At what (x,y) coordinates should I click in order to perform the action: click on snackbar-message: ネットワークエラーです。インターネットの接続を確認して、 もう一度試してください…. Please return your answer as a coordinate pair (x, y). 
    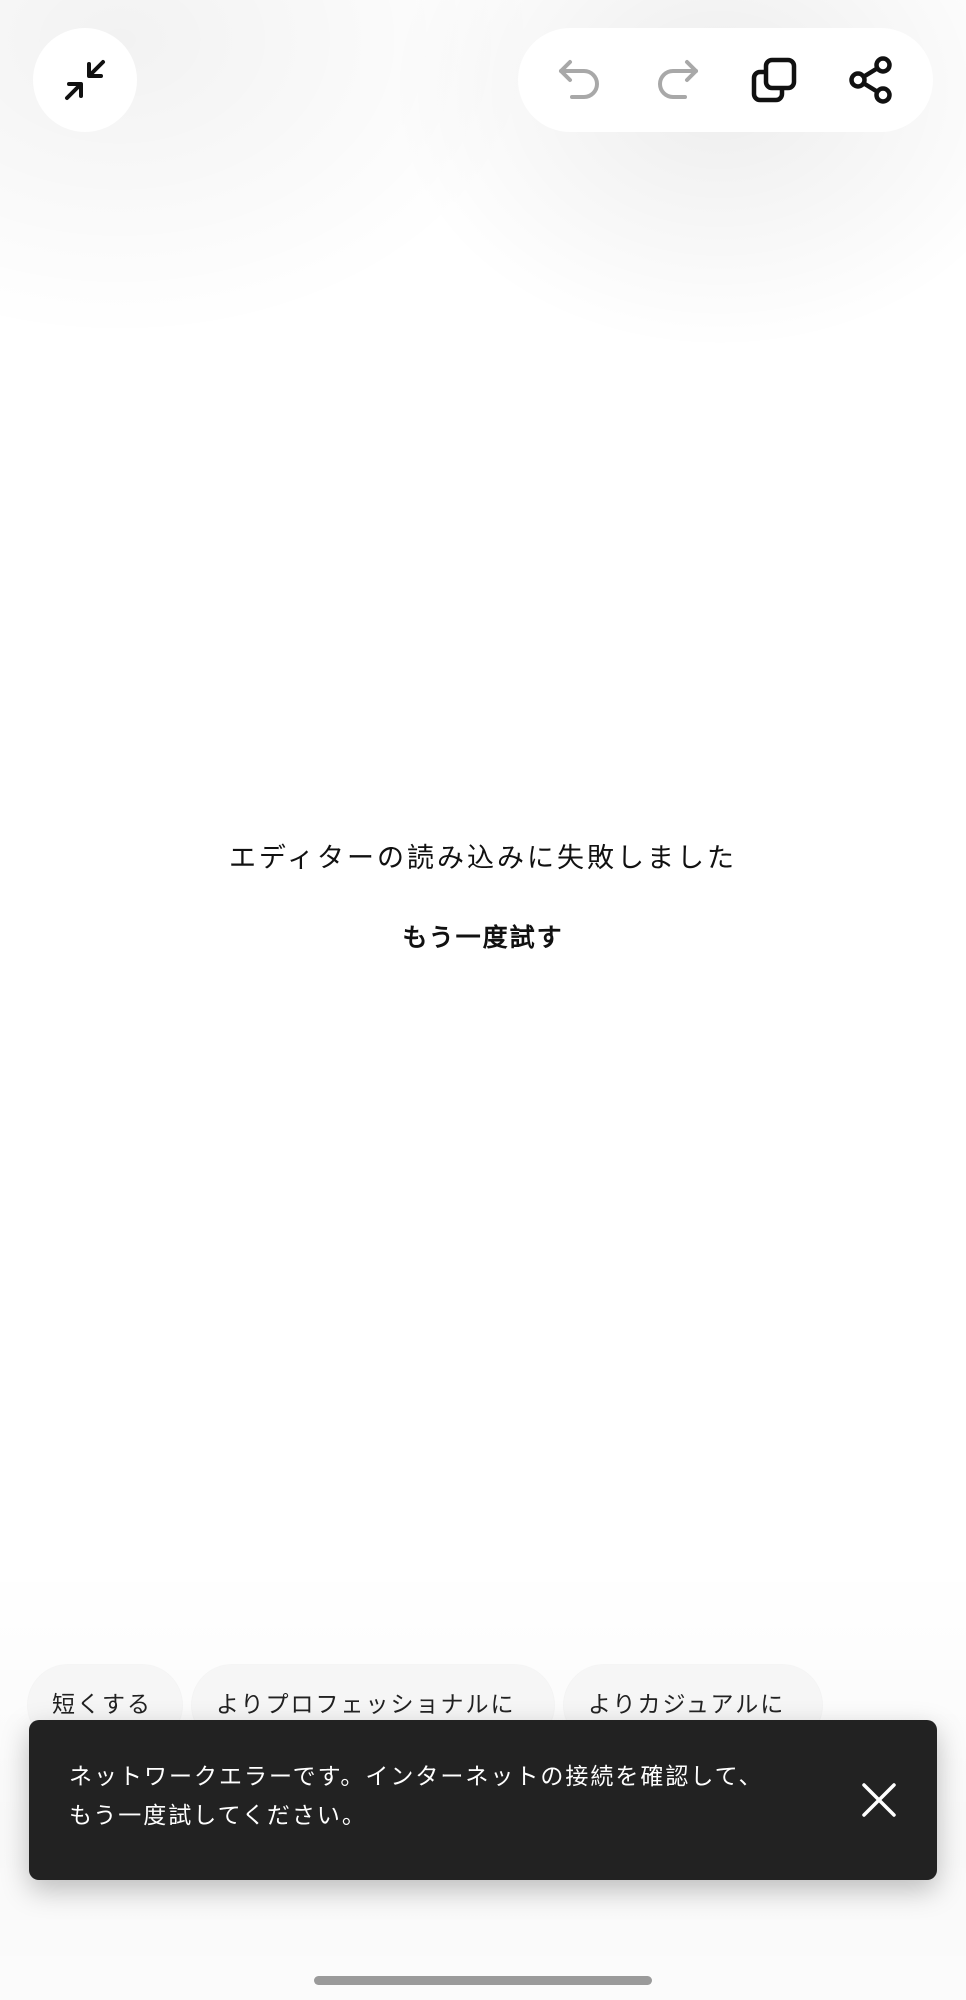
    Looking at the image, I should click on (449, 1797).